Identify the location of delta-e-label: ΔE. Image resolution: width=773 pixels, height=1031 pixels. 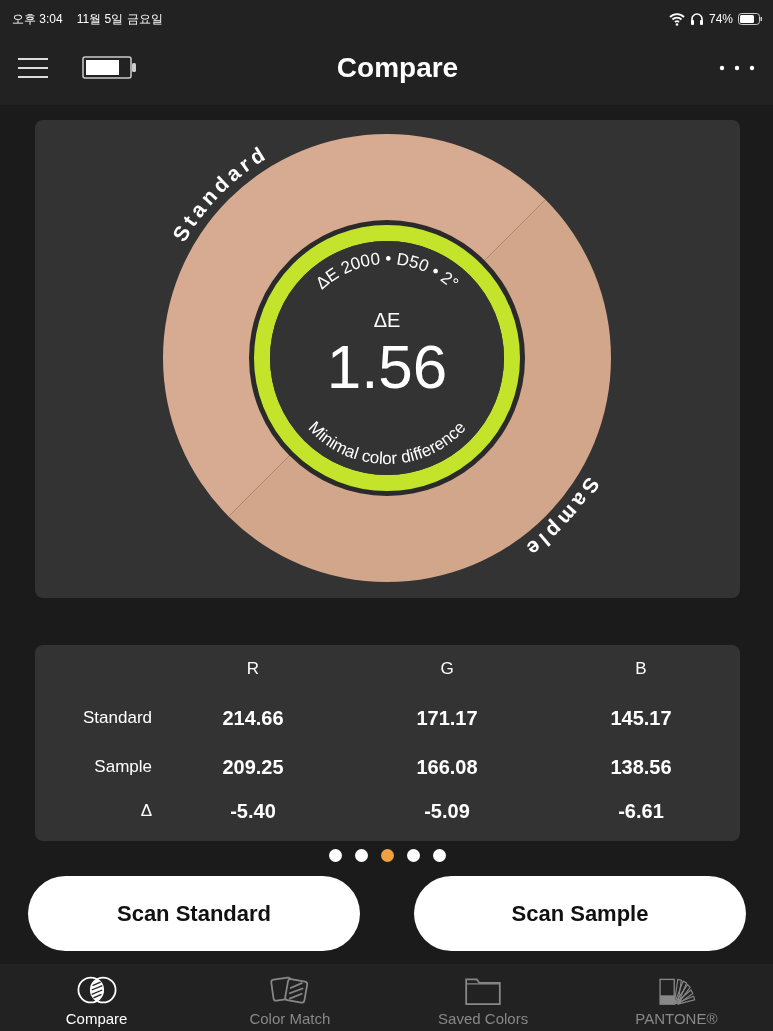
(387, 320).